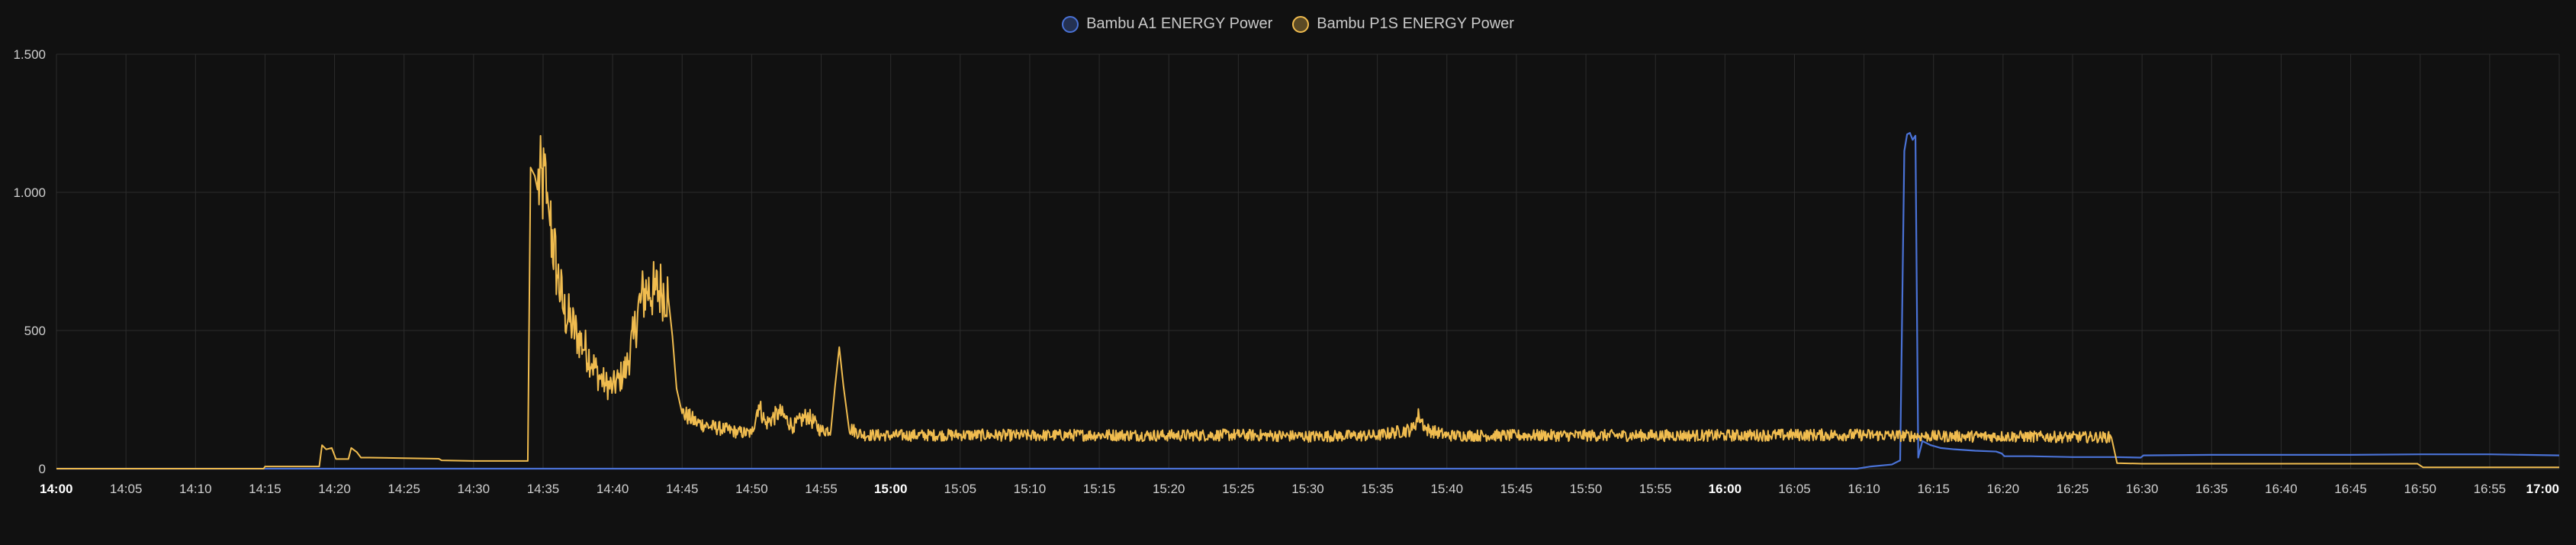 This screenshot has height=545, width=2576. What do you see at coordinates (1377, 489) in the screenshot?
I see `x-tick-label: 15:35` at bounding box center [1377, 489].